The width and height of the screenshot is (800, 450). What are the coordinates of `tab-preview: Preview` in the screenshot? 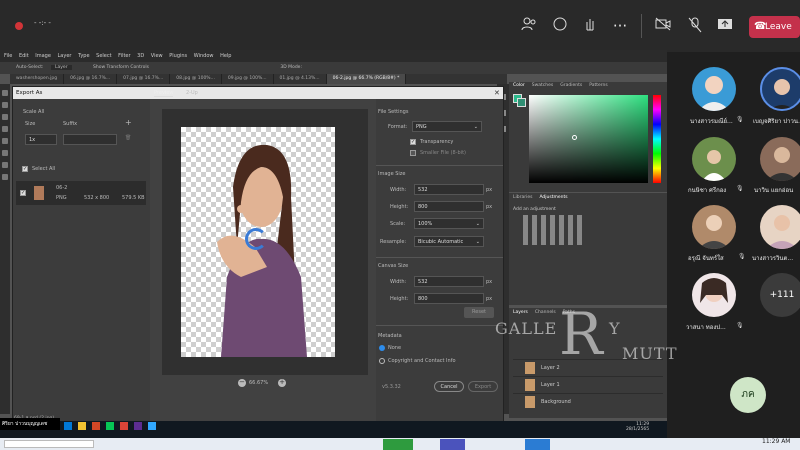 It's located at (164, 93).